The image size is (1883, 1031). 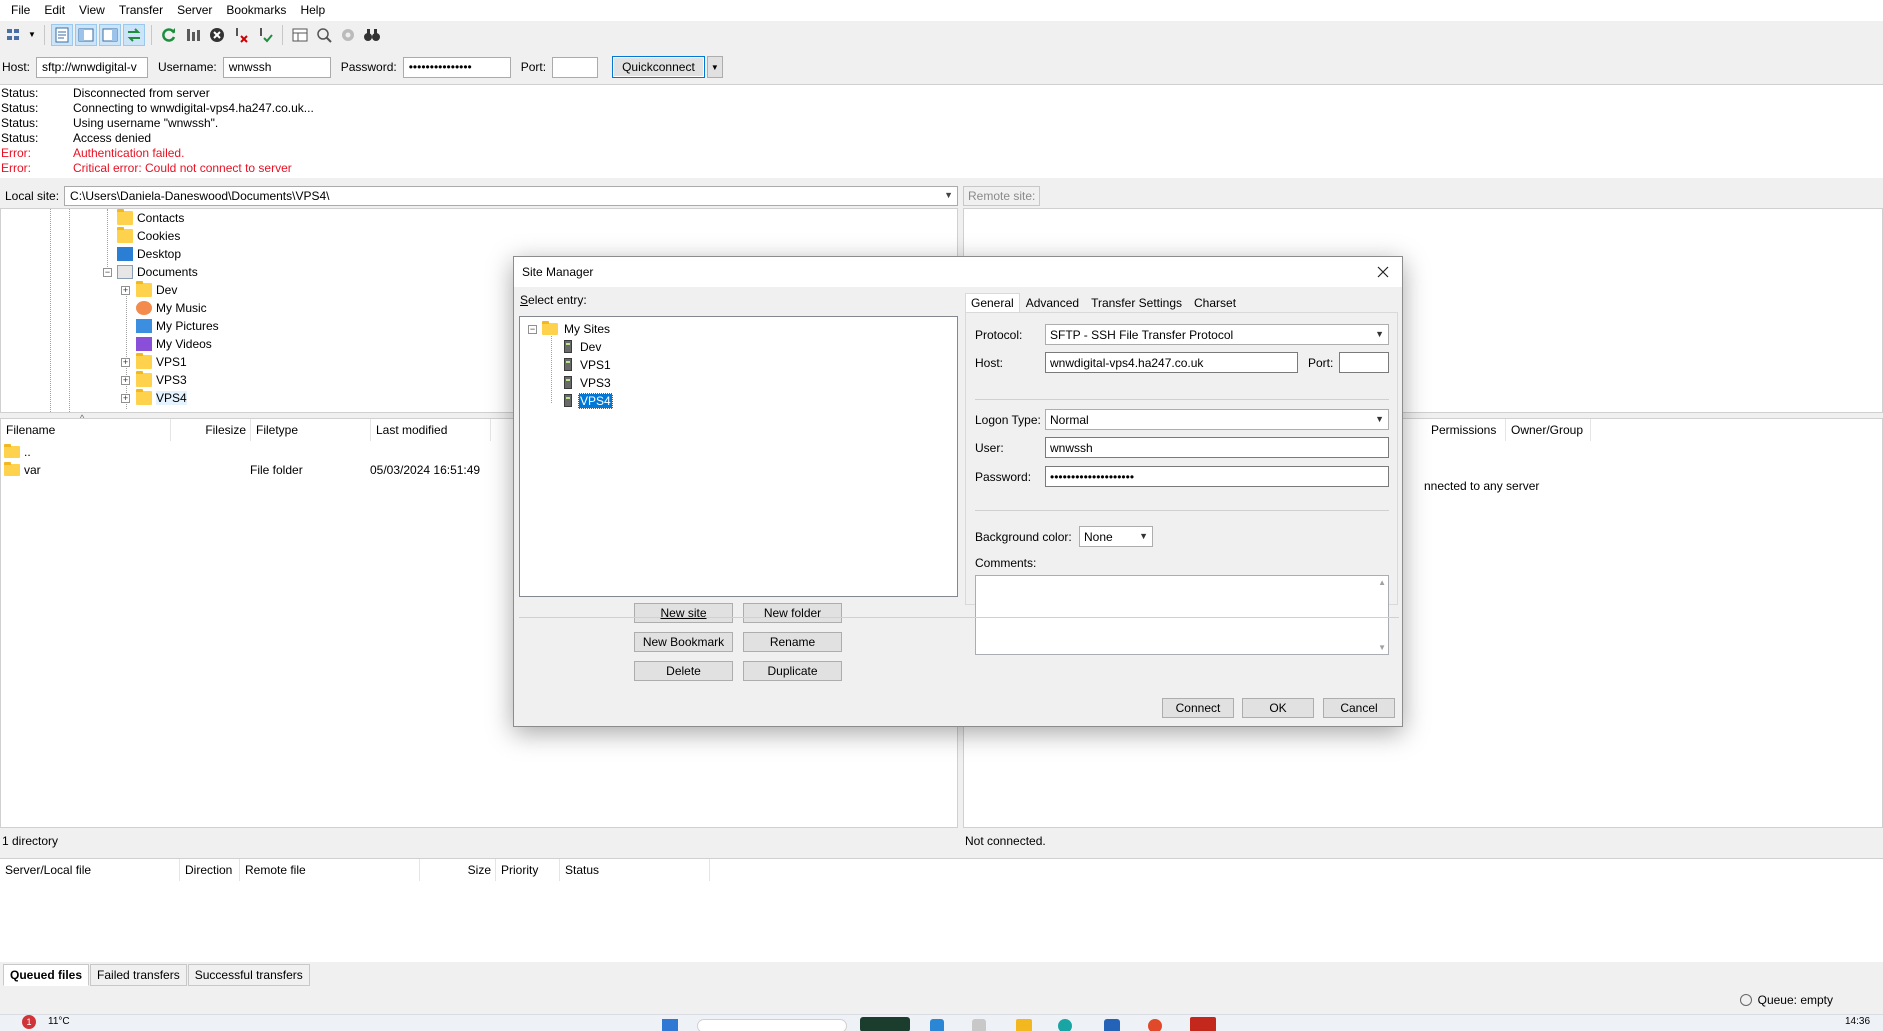 I want to click on site-item-vps3: VPS3, so click(x=588, y=382).